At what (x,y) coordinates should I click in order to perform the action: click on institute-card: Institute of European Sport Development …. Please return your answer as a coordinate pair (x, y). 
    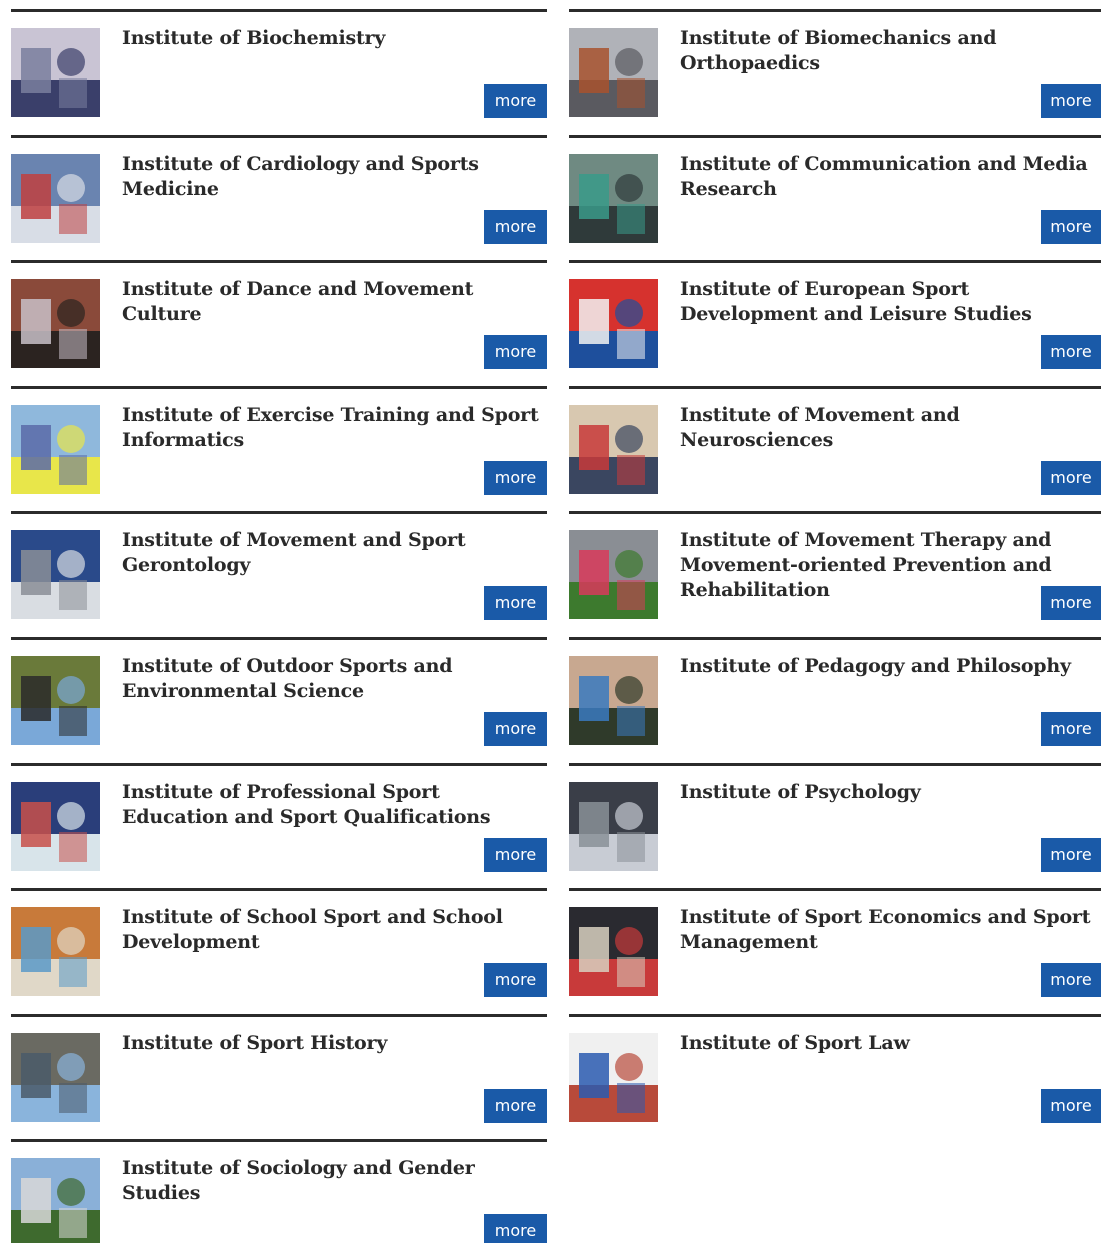
    Looking at the image, I should click on (835, 323).